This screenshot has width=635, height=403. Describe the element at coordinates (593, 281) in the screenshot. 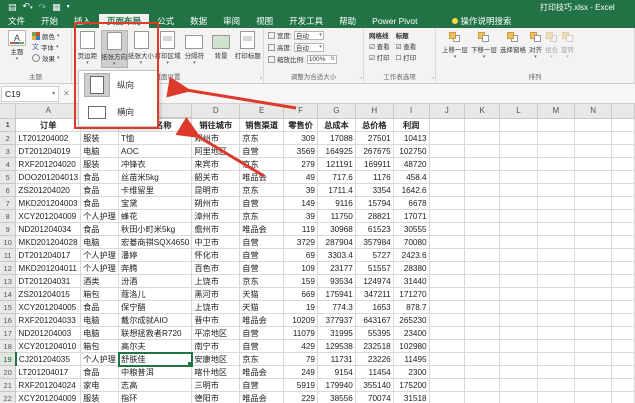

I see `cell-N13` at that location.